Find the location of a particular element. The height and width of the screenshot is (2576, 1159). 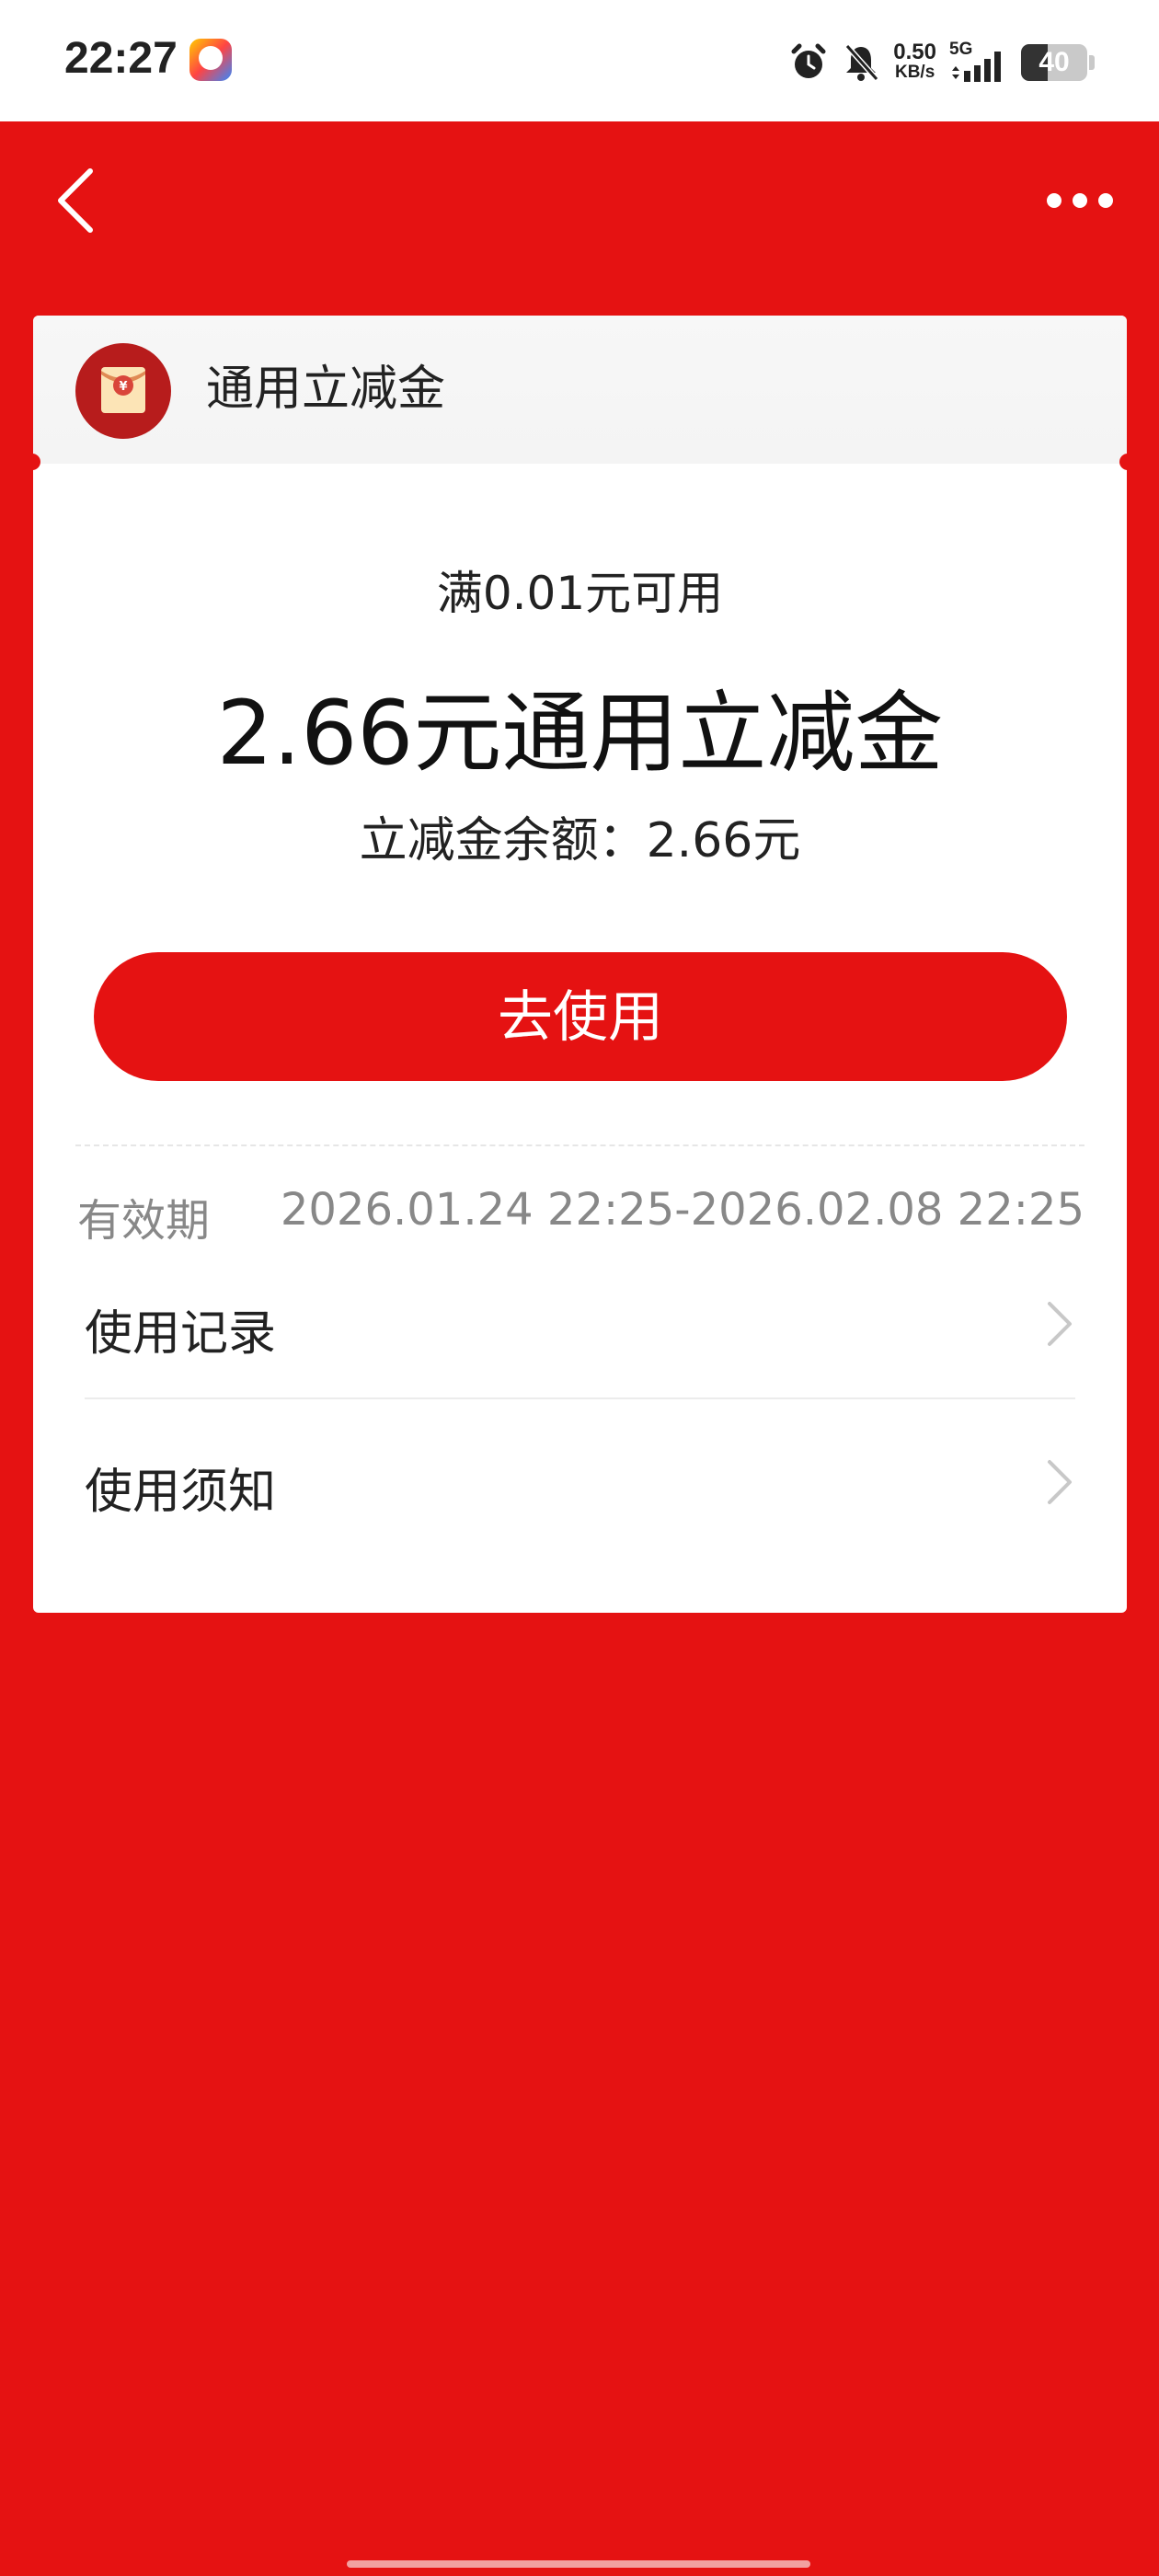

back-button is located at coordinates (79, 201).